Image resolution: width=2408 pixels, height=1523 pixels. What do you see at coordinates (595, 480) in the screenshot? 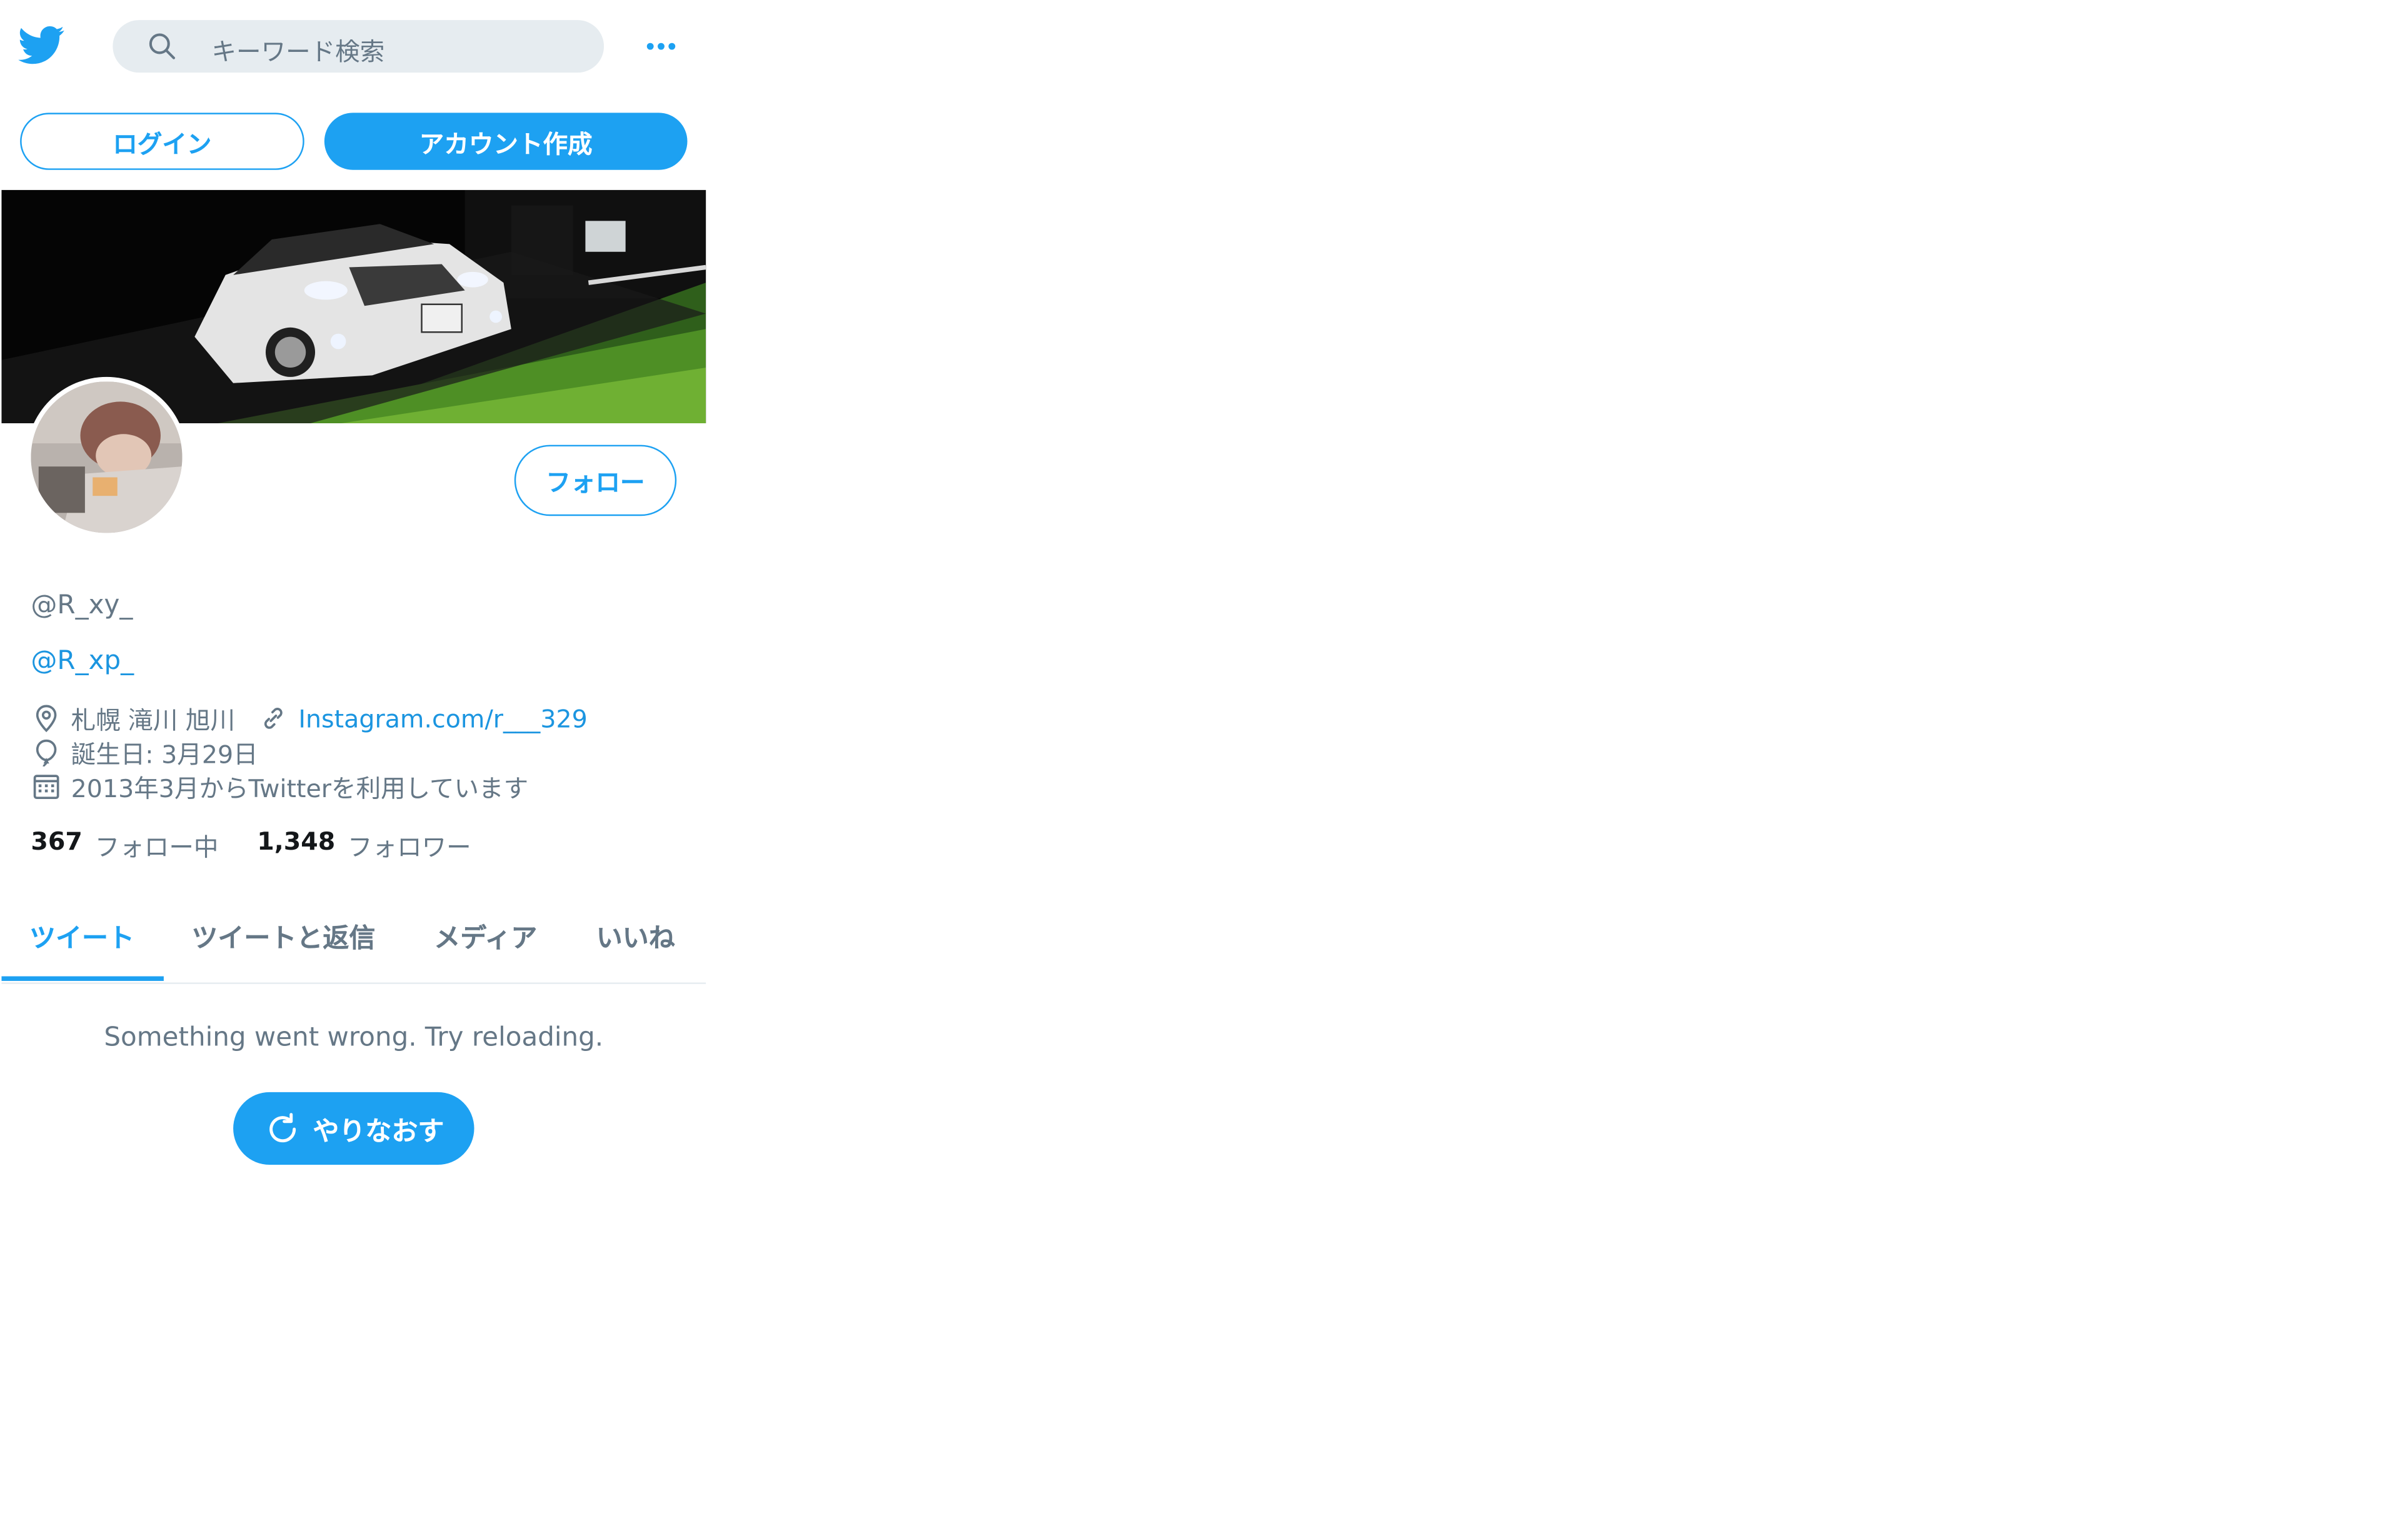
I see `follow-button: フォロー` at bounding box center [595, 480].